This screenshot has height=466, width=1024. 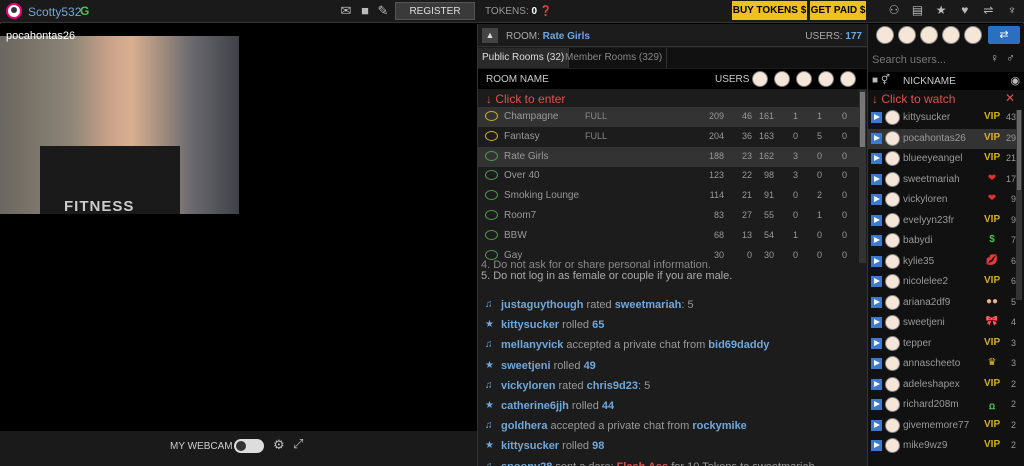 I want to click on user-row: sweetmariah ❤ 17, so click(x=944, y=180).